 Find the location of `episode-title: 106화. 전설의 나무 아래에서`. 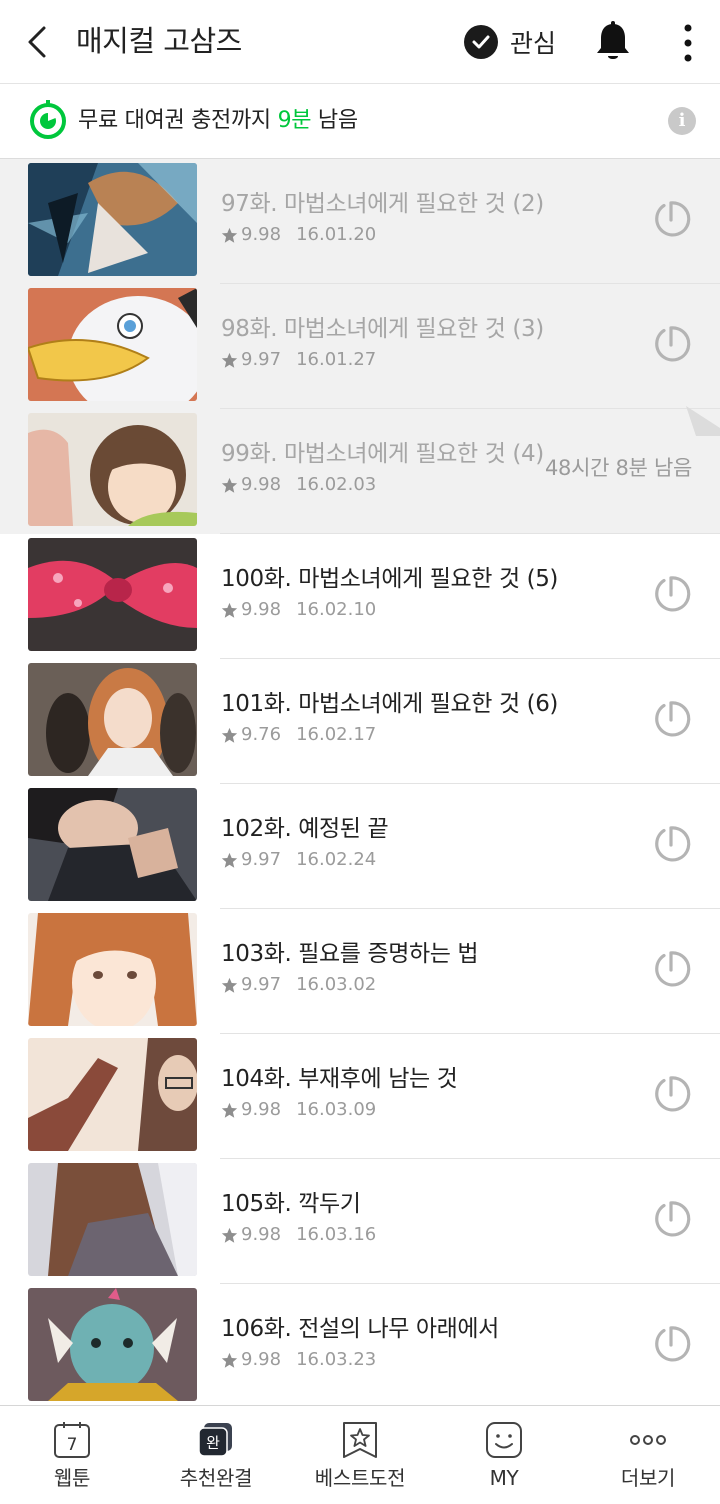

episode-title: 106화. 전설의 나무 아래에서 is located at coordinates (360, 1329).